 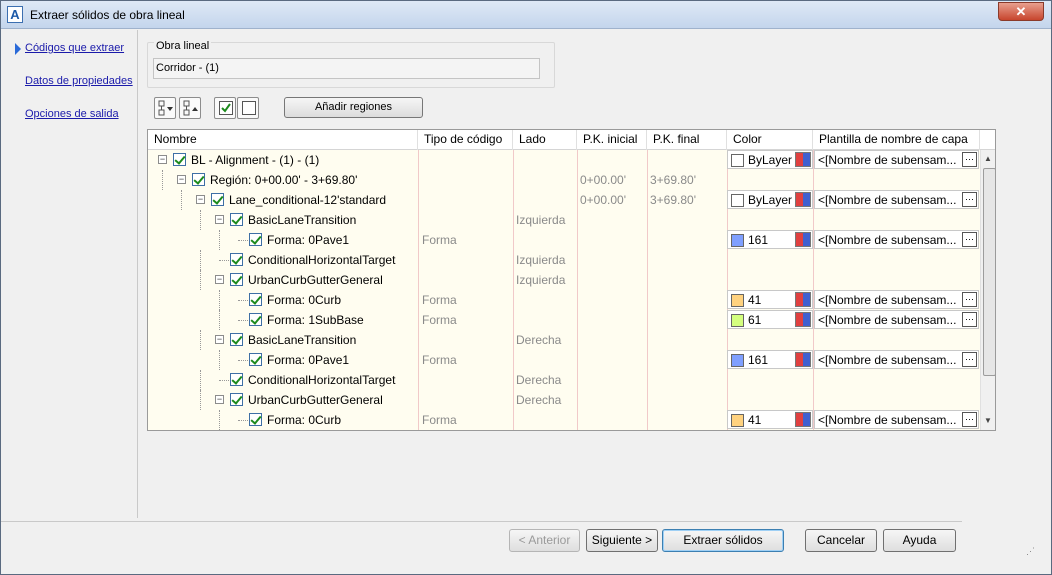 I want to click on col-header-code-type: Tipo de código, so click(x=465, y=140).